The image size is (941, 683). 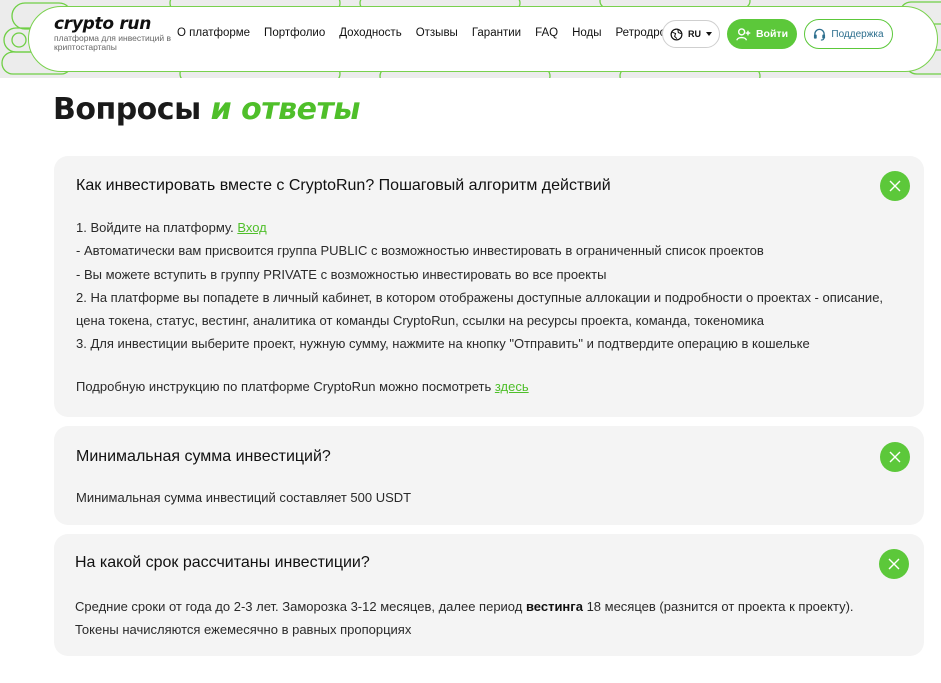 I want to click on instructions-link: здесь, so click(x=512, y=386).